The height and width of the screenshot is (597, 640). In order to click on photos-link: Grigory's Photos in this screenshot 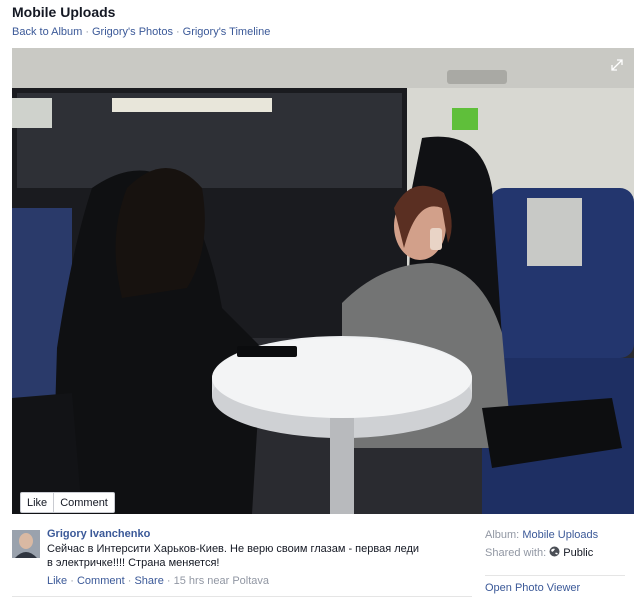, I will do `click(132, 32)`.